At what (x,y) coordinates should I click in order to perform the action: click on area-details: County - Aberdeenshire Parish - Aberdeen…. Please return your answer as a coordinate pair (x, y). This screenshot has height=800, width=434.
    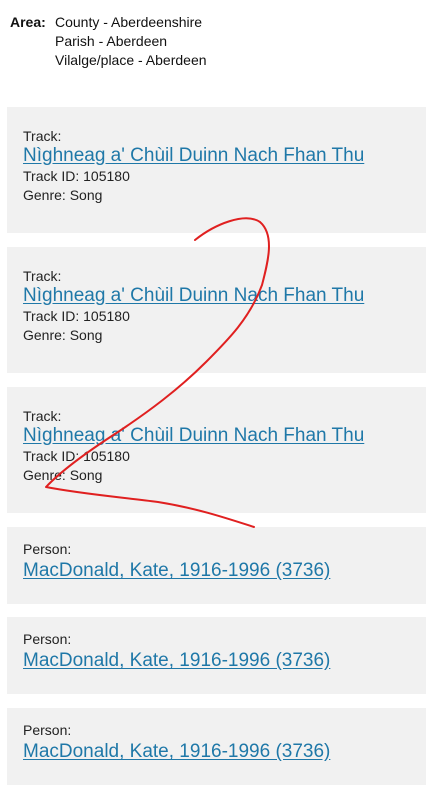
    Looking at the image, I should click on (131, 41).